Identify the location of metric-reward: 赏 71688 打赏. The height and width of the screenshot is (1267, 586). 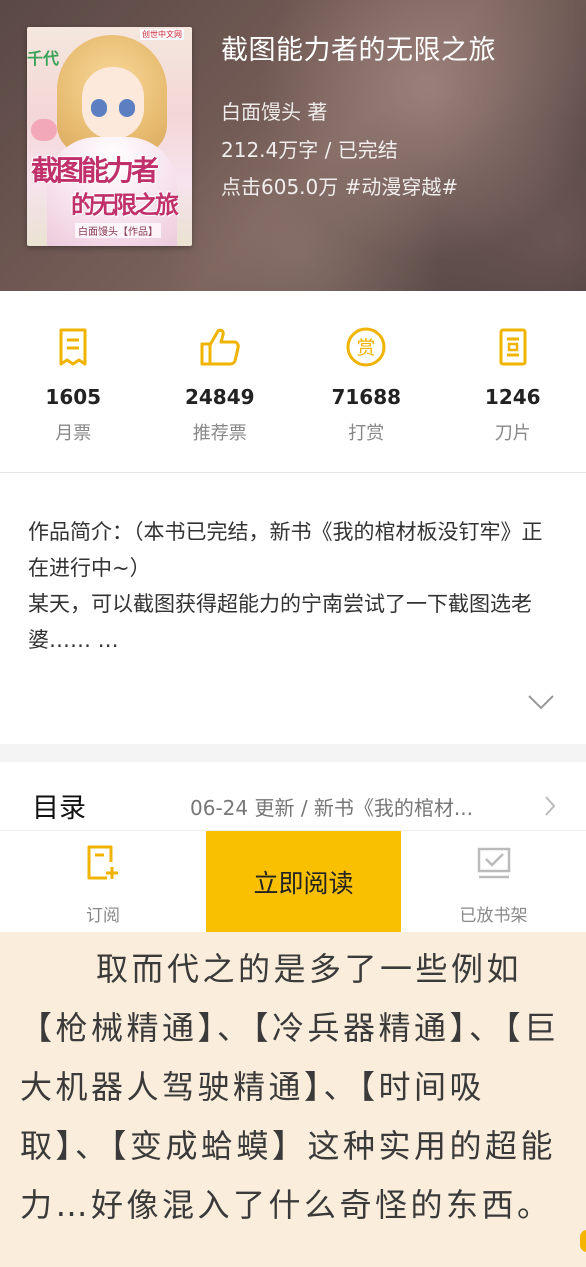
(366, 381).